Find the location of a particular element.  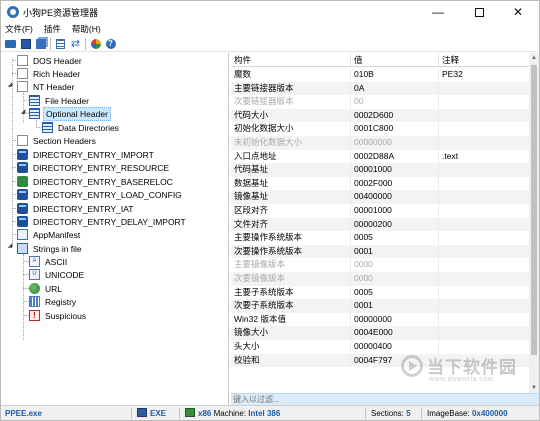

row-component-cell: 区段对齐 is located at coordinates (291, 211).